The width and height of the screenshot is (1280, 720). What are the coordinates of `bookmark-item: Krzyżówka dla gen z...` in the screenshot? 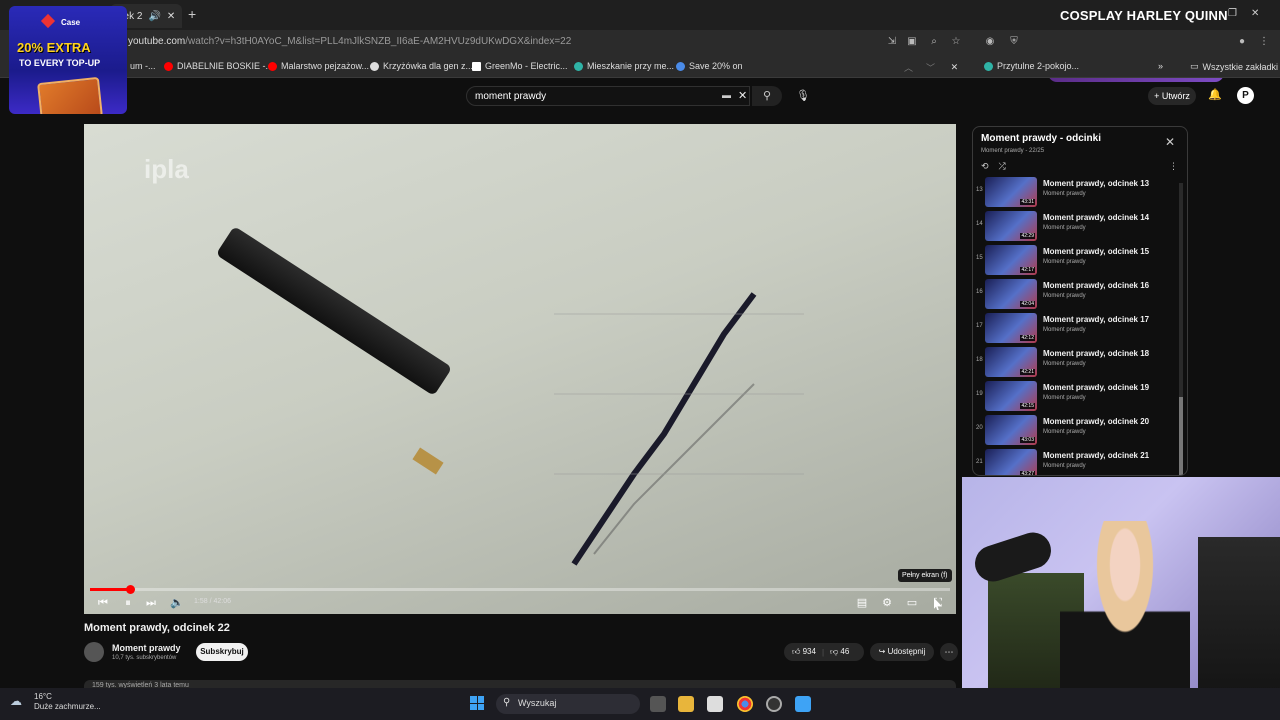 It's located at (421, 66).